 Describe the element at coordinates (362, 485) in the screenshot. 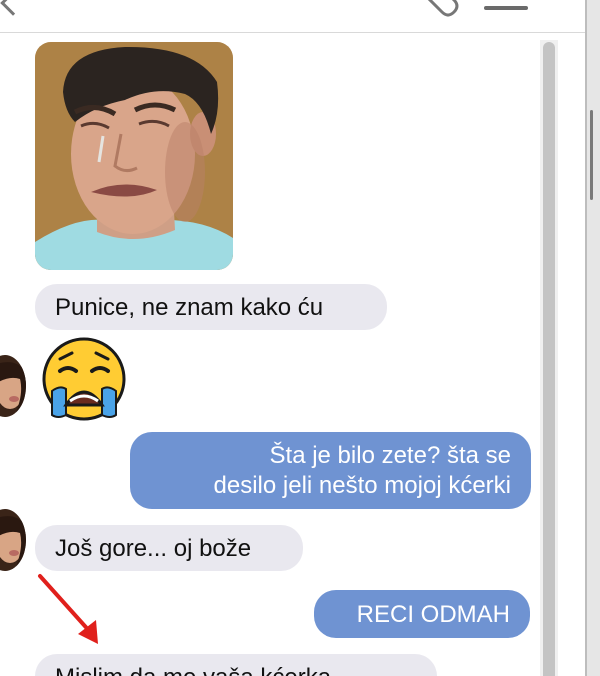

I see `message-text-line: desilo jeli nešto mojoj kćerki` at that location.